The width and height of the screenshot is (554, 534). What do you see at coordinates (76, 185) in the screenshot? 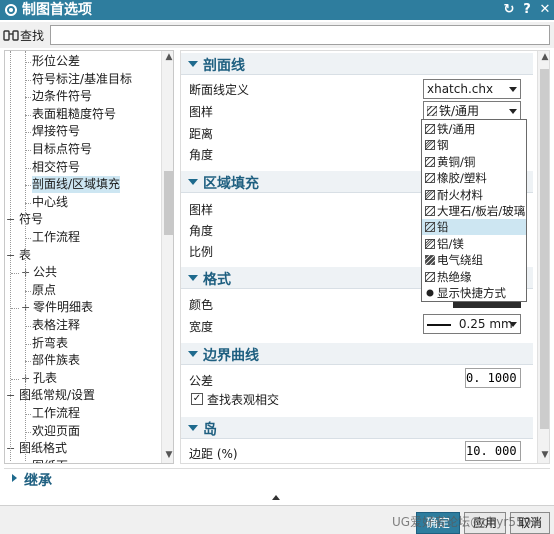
I see `tree-item: 剖面线/区域填充` at bounding box center [76, 185].